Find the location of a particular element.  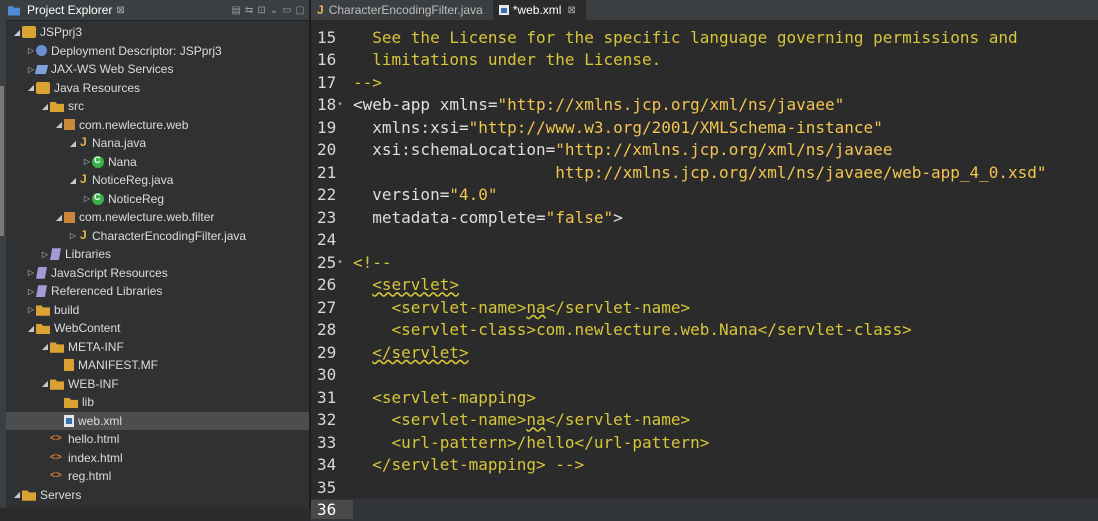

tree-item: ◢JSPprj3 is located at coordinates (160, 32).